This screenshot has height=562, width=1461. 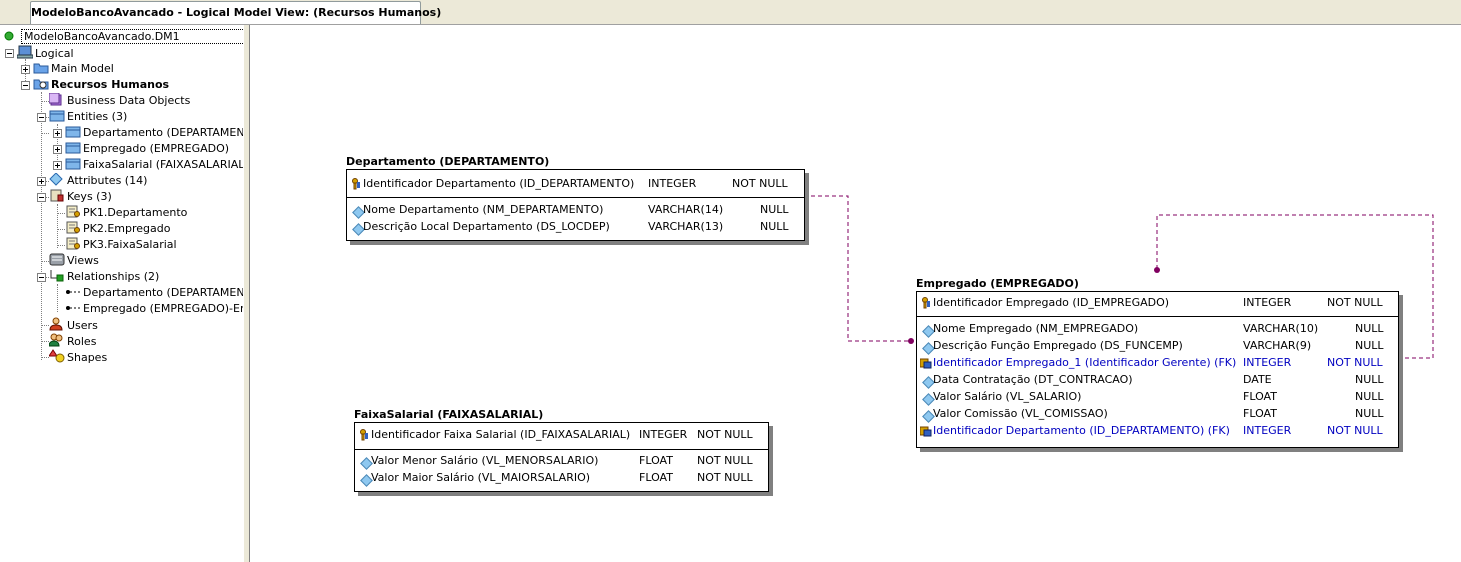 I want to click on model-file-icon, so click(x=11, y=36).